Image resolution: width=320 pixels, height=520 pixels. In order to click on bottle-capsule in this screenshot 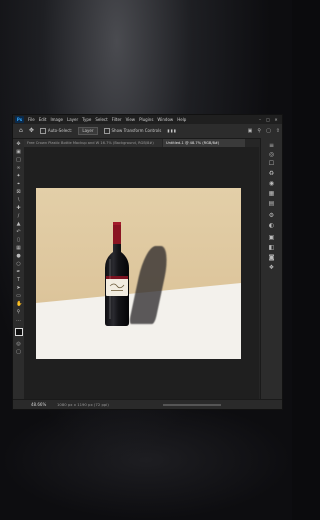, I will do `click(117, 233)`.